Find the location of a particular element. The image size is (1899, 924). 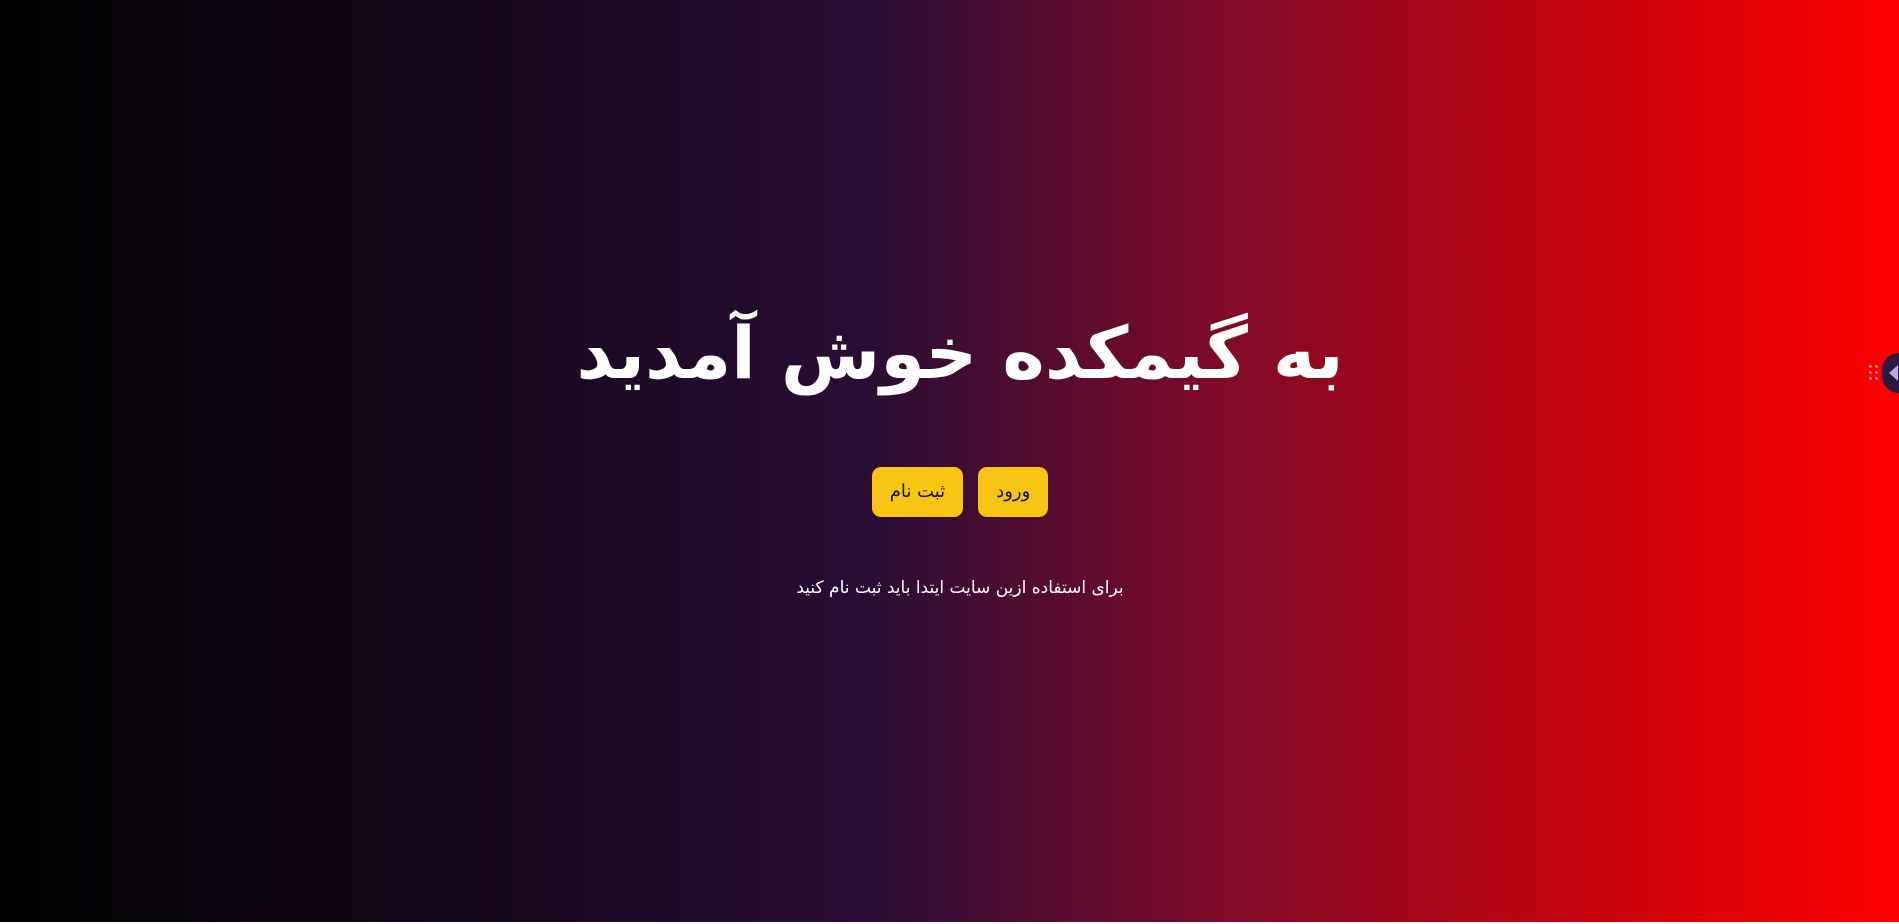

side-panel-handle is located at coordinates (1884, 373).